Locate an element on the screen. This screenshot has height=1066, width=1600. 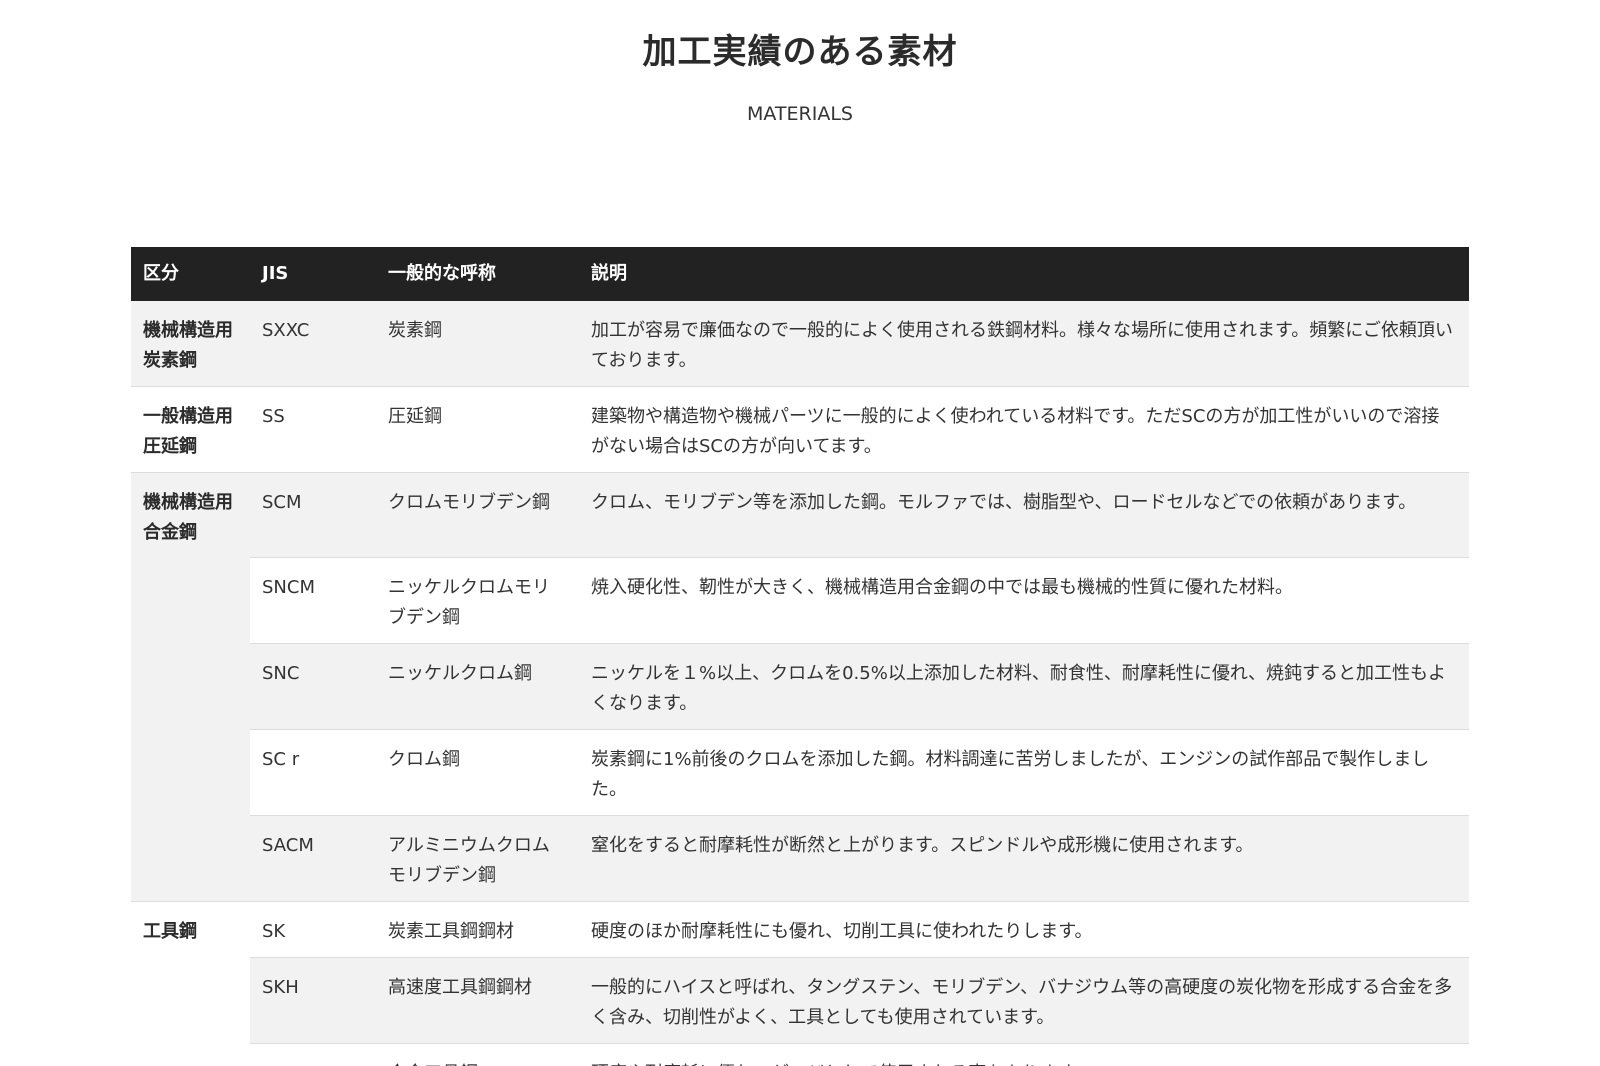
description-cell: 硬度のほか耐摩耗性にも優れ、切削工具に使われたりします。 is located at coordinates (1024, 929).